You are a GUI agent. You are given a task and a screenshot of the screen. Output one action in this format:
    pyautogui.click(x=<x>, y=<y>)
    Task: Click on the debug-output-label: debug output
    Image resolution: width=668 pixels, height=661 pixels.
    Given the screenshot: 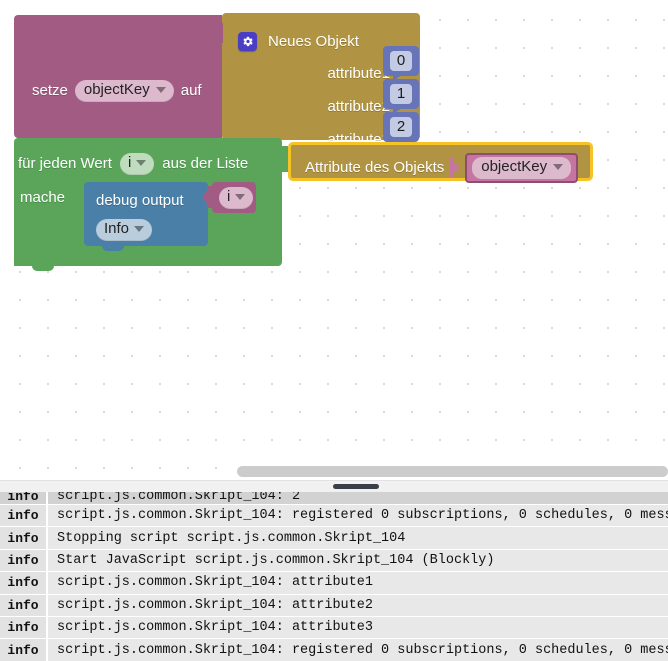 What is the action you would take?
    pyautogui.click(x=140, y=200)
    